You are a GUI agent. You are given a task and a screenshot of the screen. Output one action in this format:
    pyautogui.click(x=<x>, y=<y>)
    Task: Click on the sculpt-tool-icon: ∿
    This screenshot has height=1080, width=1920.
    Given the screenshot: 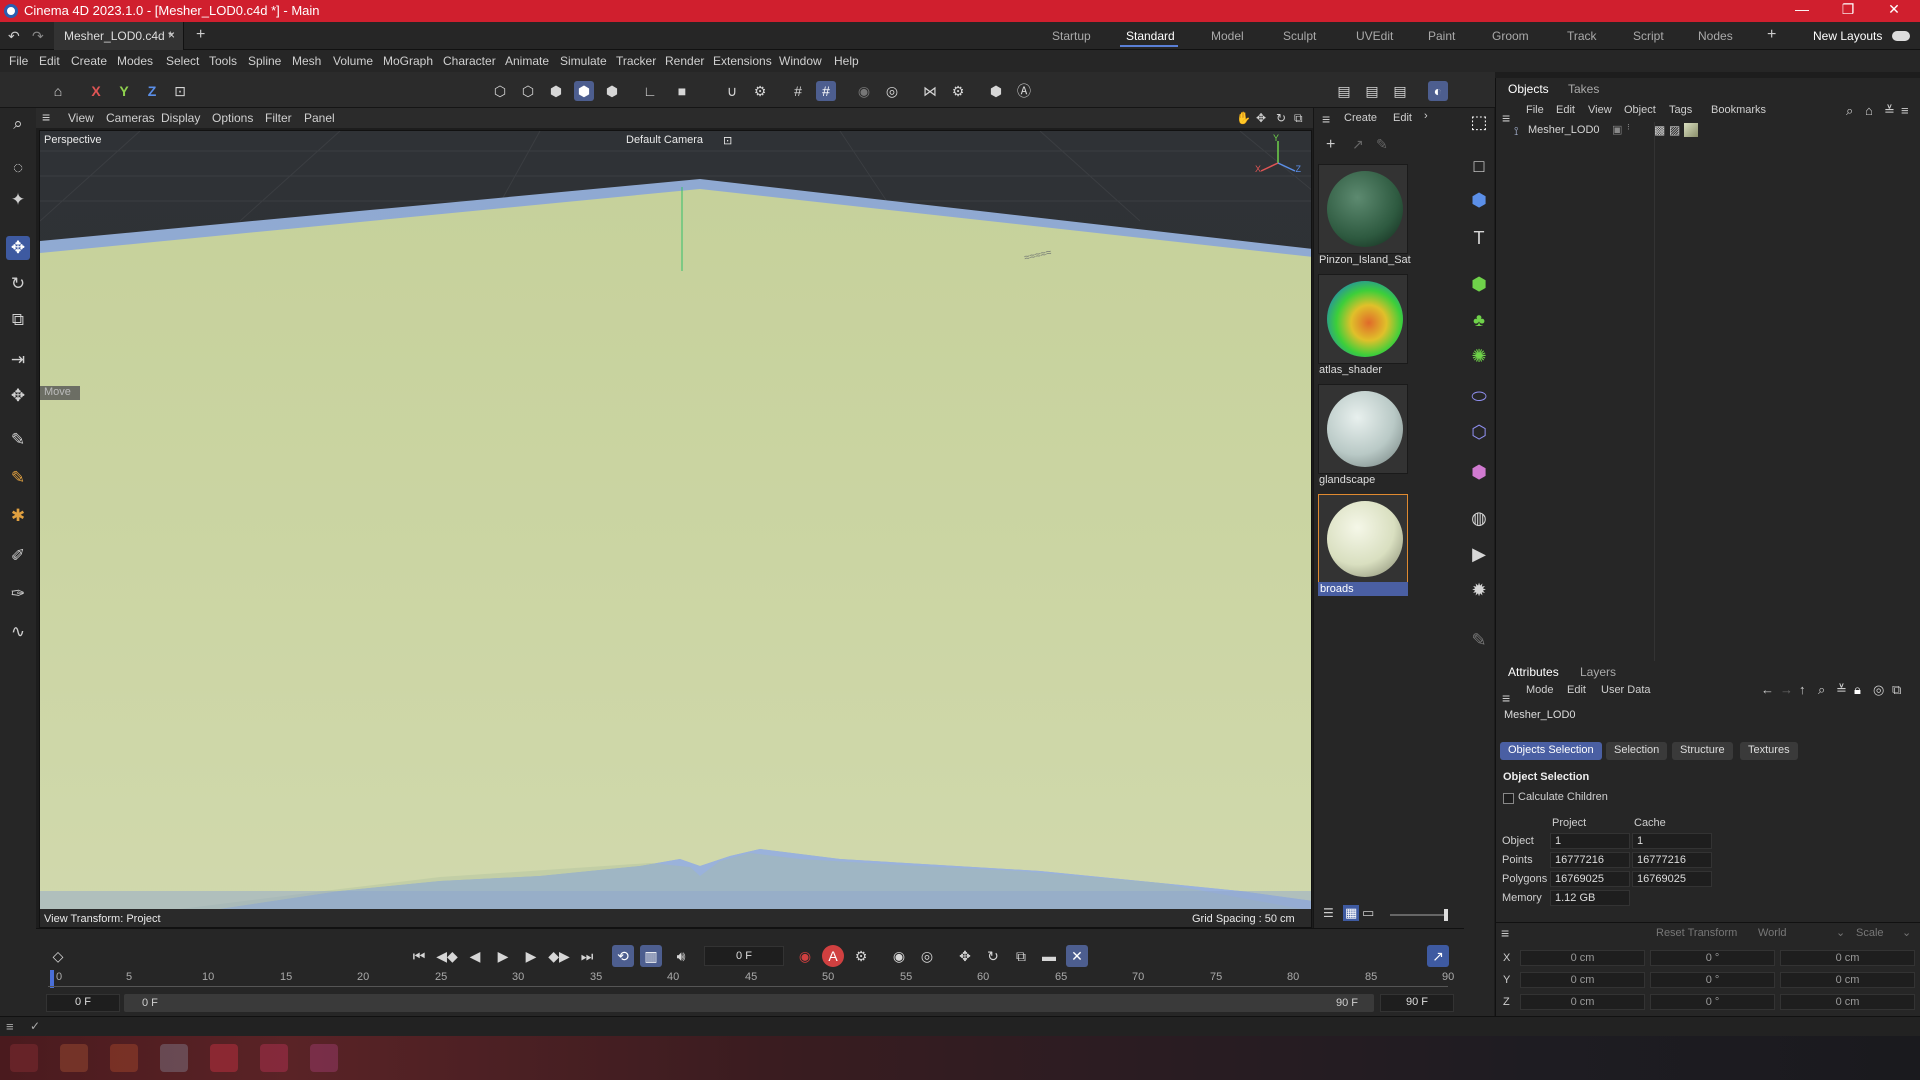 What is the action you would take?
    pyautogui.click(x=18, y=632)
    